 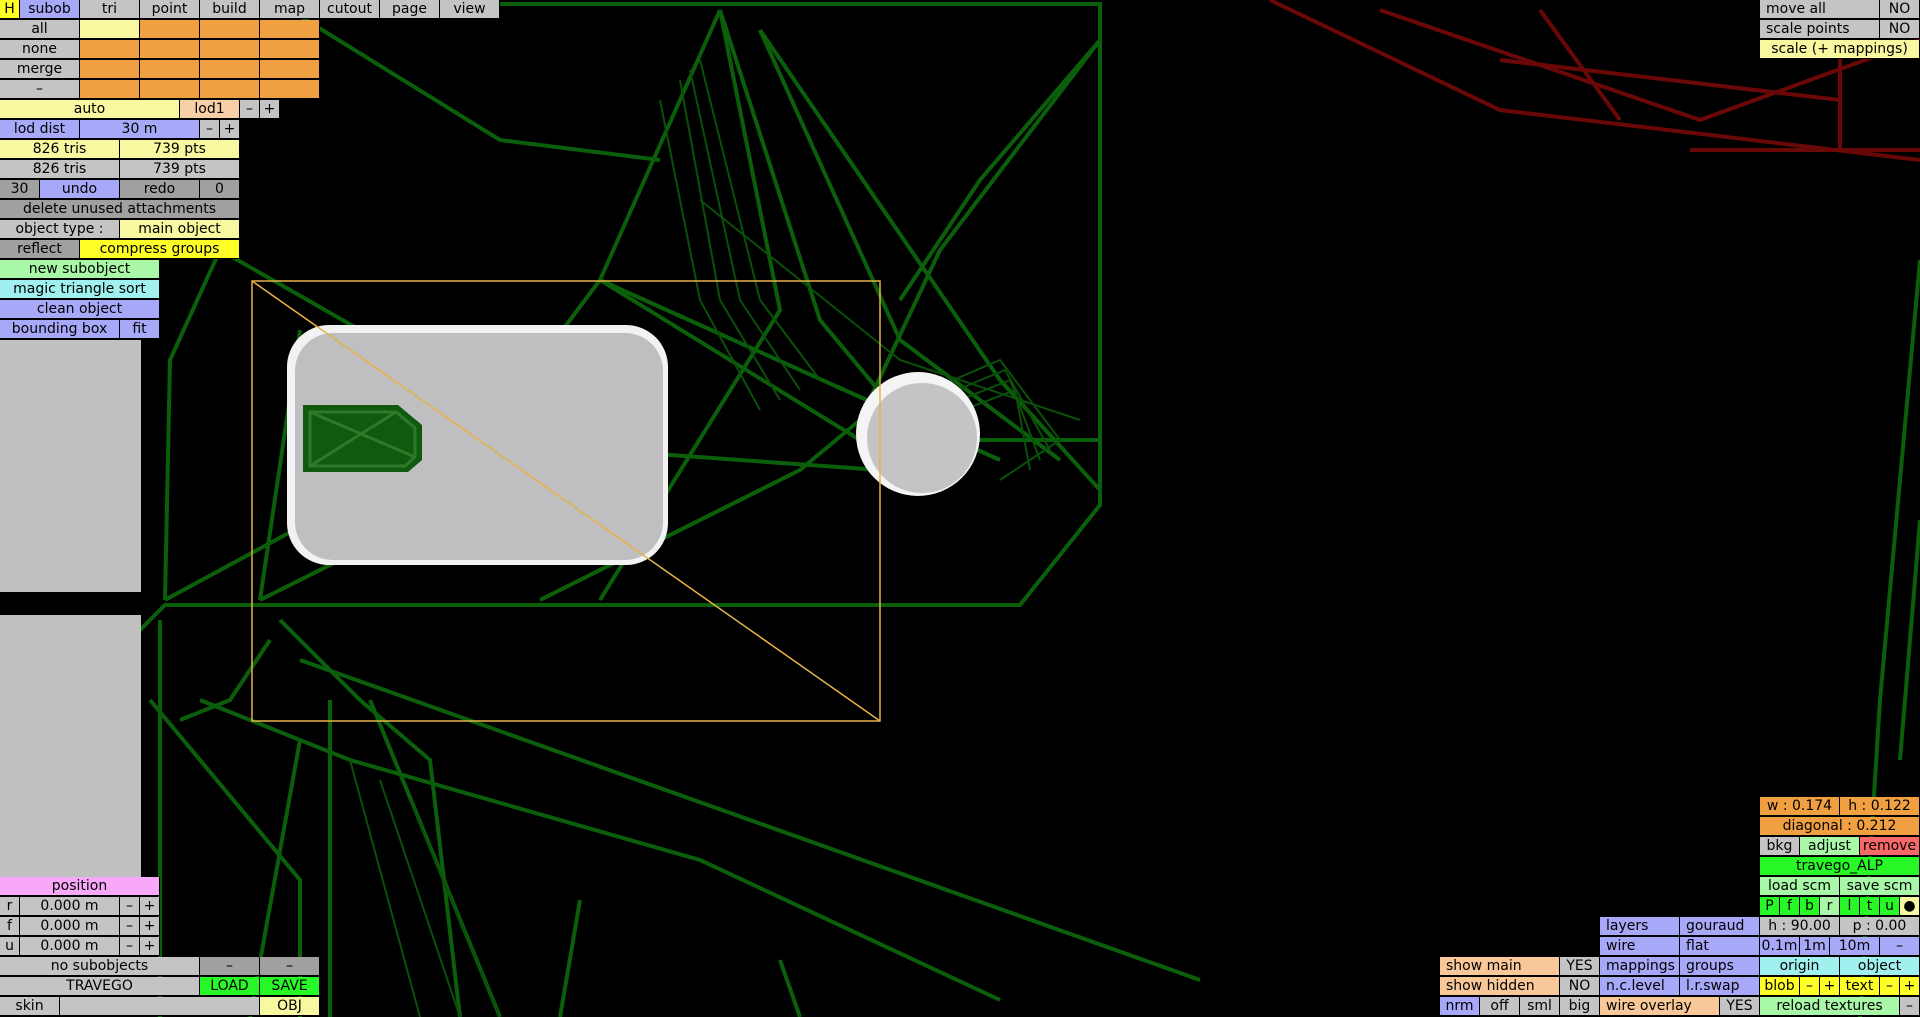 What do you see at coordinates (1740, 1006) in the screenshot?
I see `wire-overlay-toggle: YES` at bounding box center [1740, 1006].